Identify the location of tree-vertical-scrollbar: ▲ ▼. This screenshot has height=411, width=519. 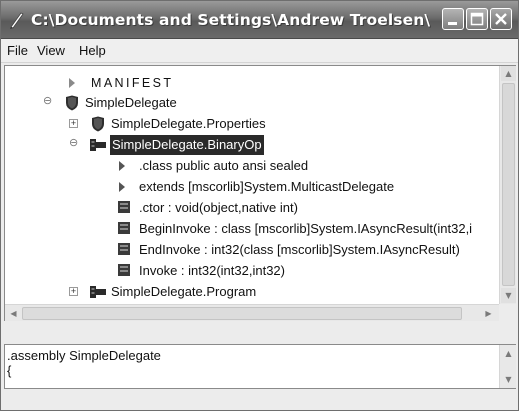
(507, 185).